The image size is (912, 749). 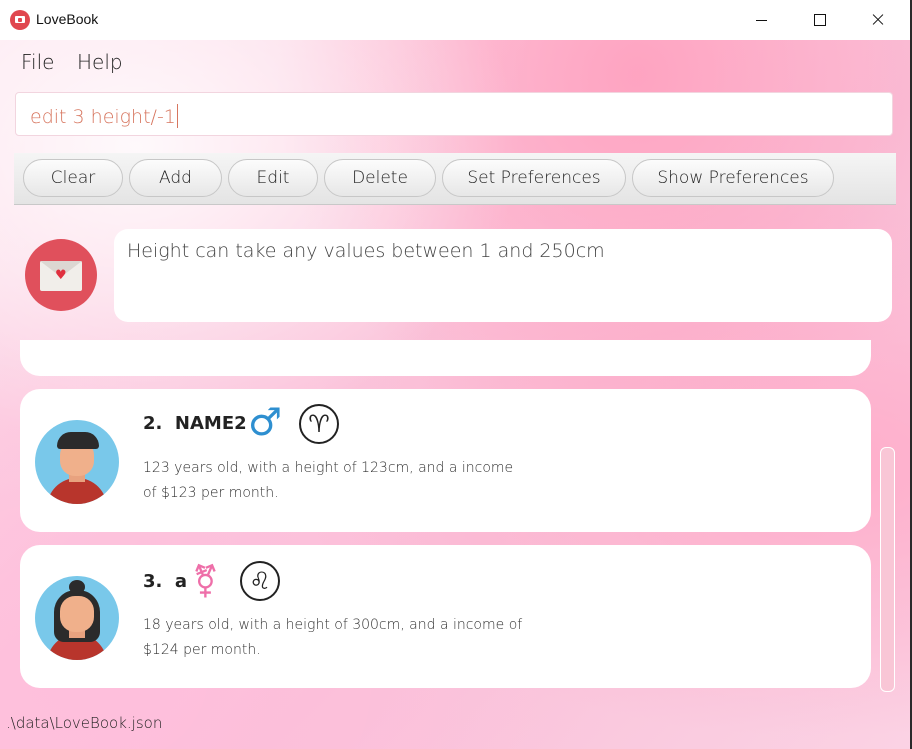 I want to click on status-bar: .\data\LoveBook.json, so click(x=455, y=730).